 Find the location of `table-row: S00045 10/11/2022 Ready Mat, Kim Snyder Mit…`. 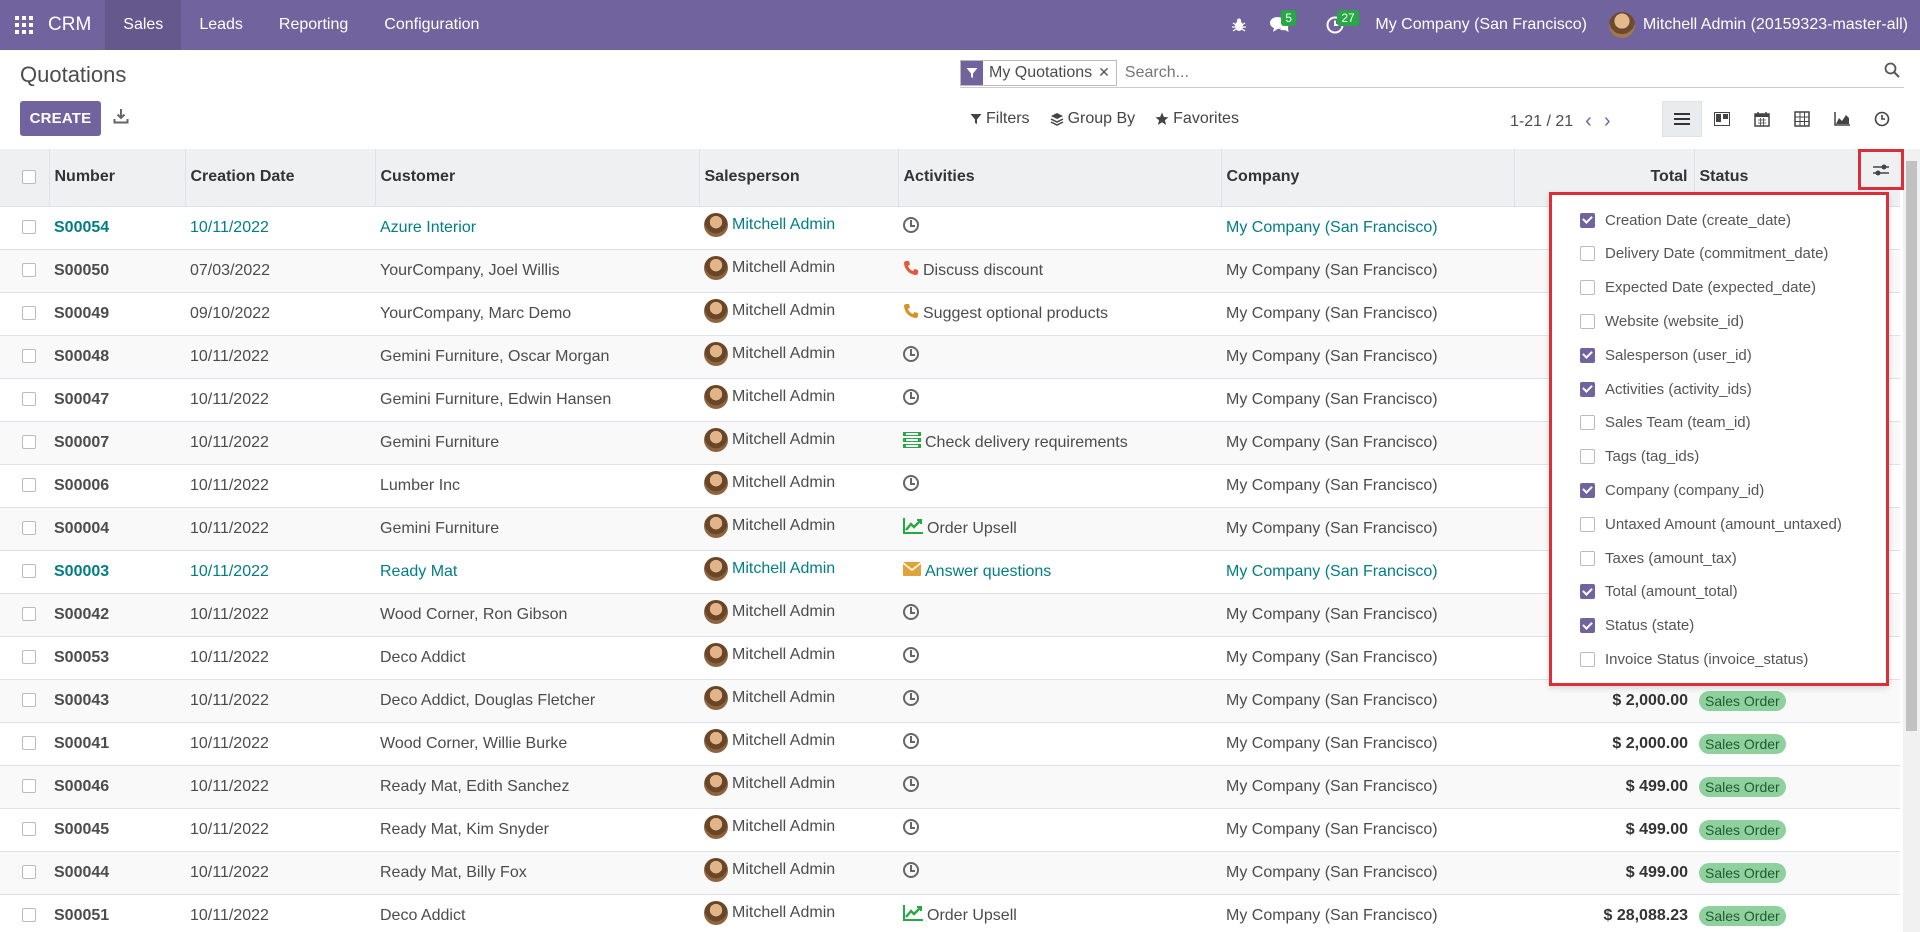

table-row: S00045 10/11/2022 Ready Mat, Kim Snyder Mit… is located at coordinates (950, 830).